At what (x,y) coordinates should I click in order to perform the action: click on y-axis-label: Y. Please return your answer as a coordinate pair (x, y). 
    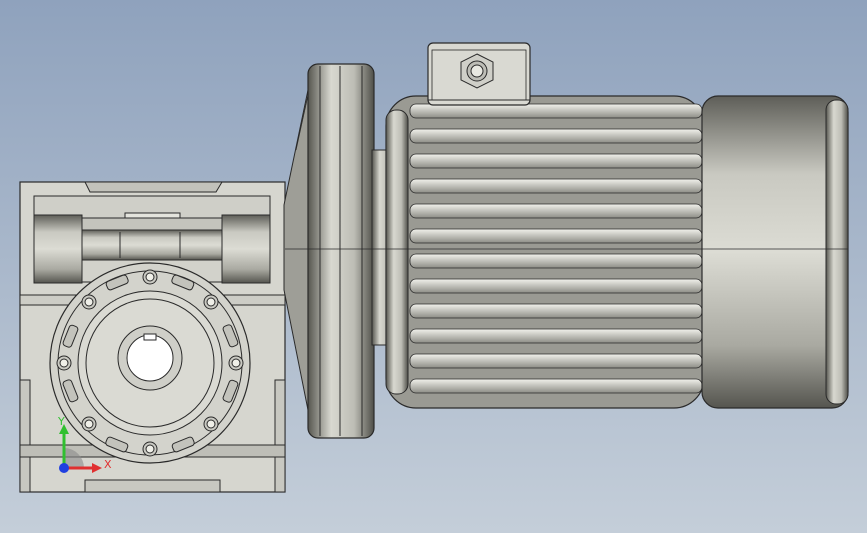
    Looking at the image, I should click on (61, 421).